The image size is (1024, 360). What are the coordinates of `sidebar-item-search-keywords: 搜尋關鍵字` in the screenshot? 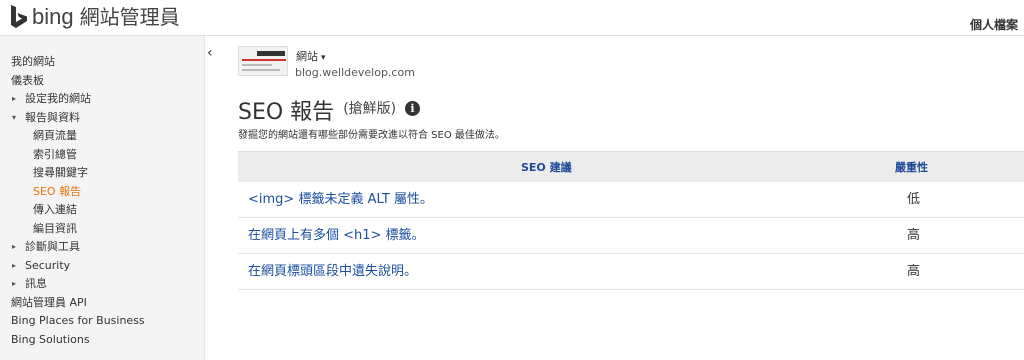 It's located at (78, 173).